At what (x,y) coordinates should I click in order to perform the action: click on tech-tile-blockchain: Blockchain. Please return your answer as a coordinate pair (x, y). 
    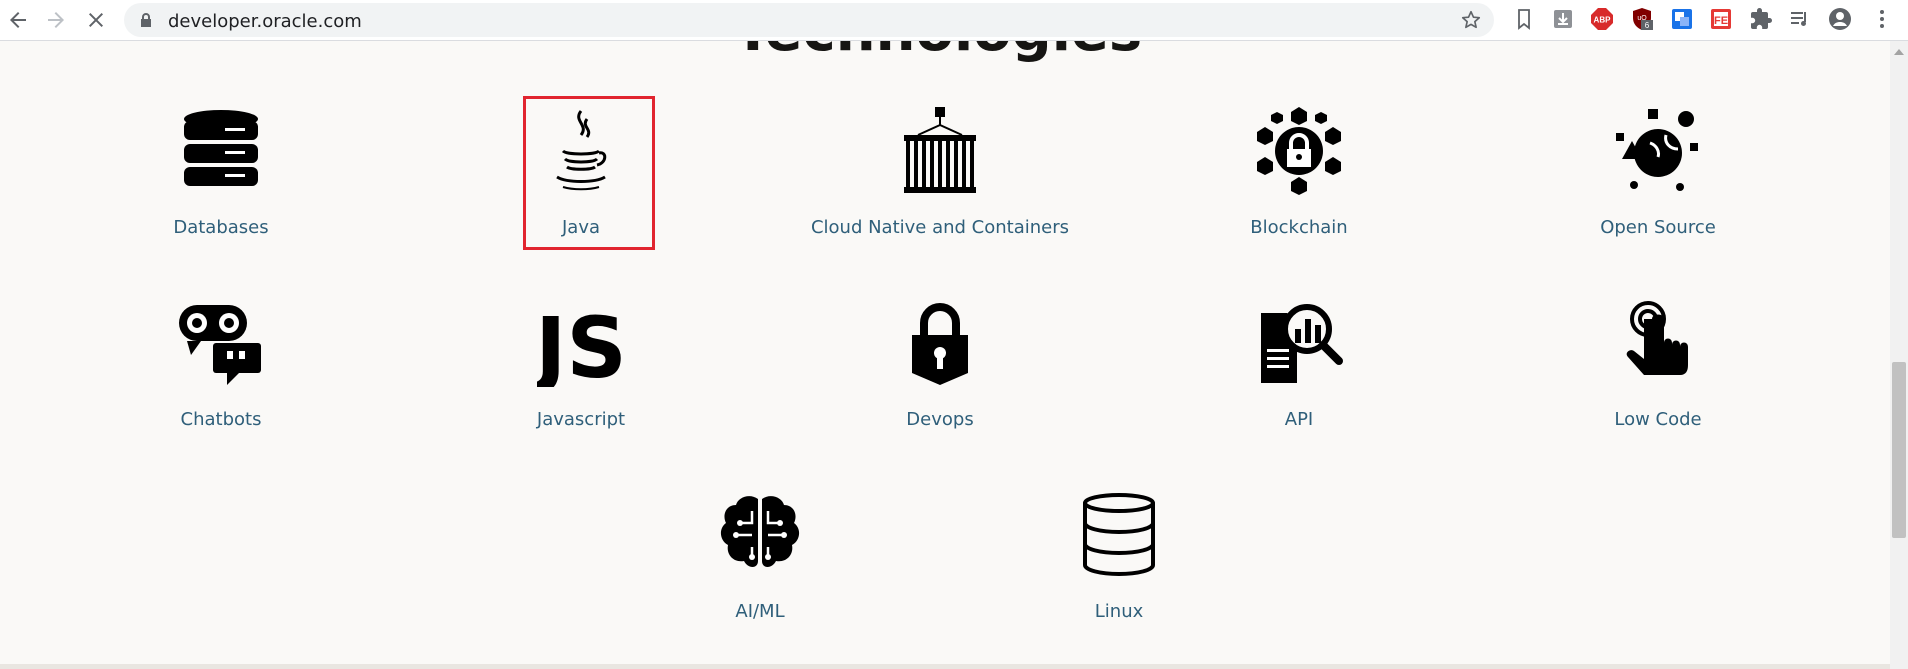
    Looking at the image, I should click on (1299, 172).